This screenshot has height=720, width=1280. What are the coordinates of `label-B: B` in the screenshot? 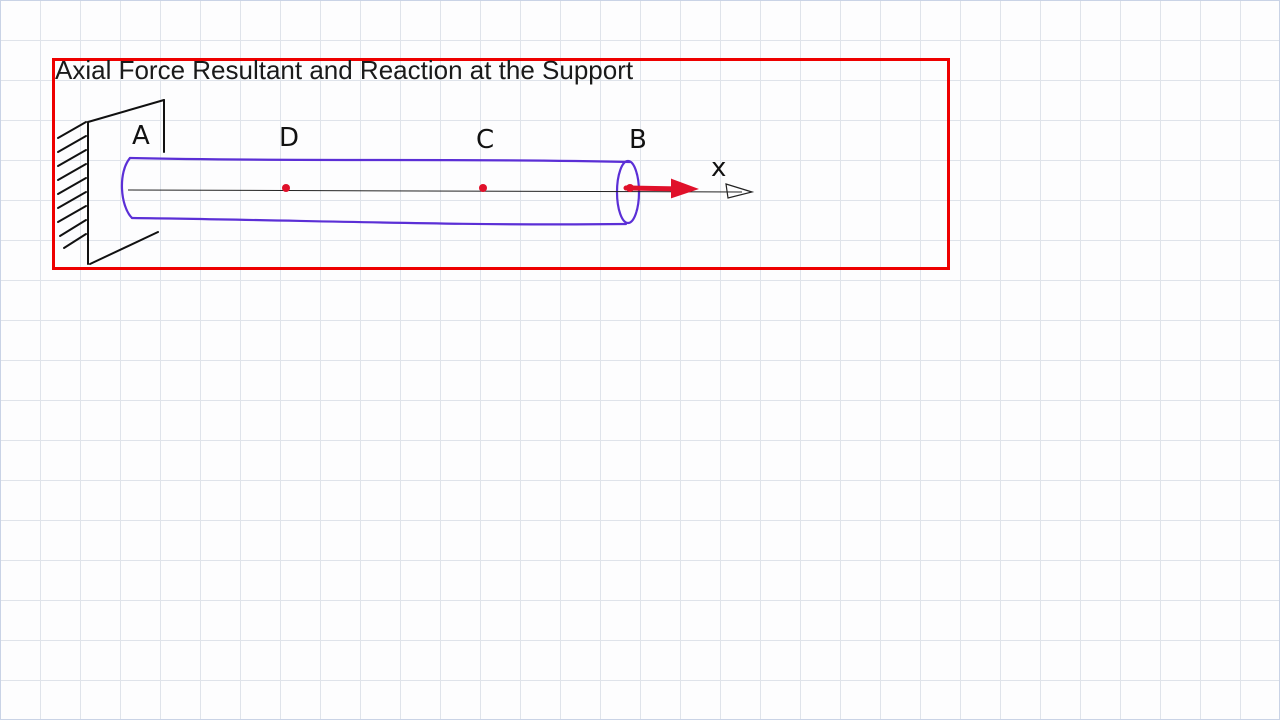 It's located at (638, 140).